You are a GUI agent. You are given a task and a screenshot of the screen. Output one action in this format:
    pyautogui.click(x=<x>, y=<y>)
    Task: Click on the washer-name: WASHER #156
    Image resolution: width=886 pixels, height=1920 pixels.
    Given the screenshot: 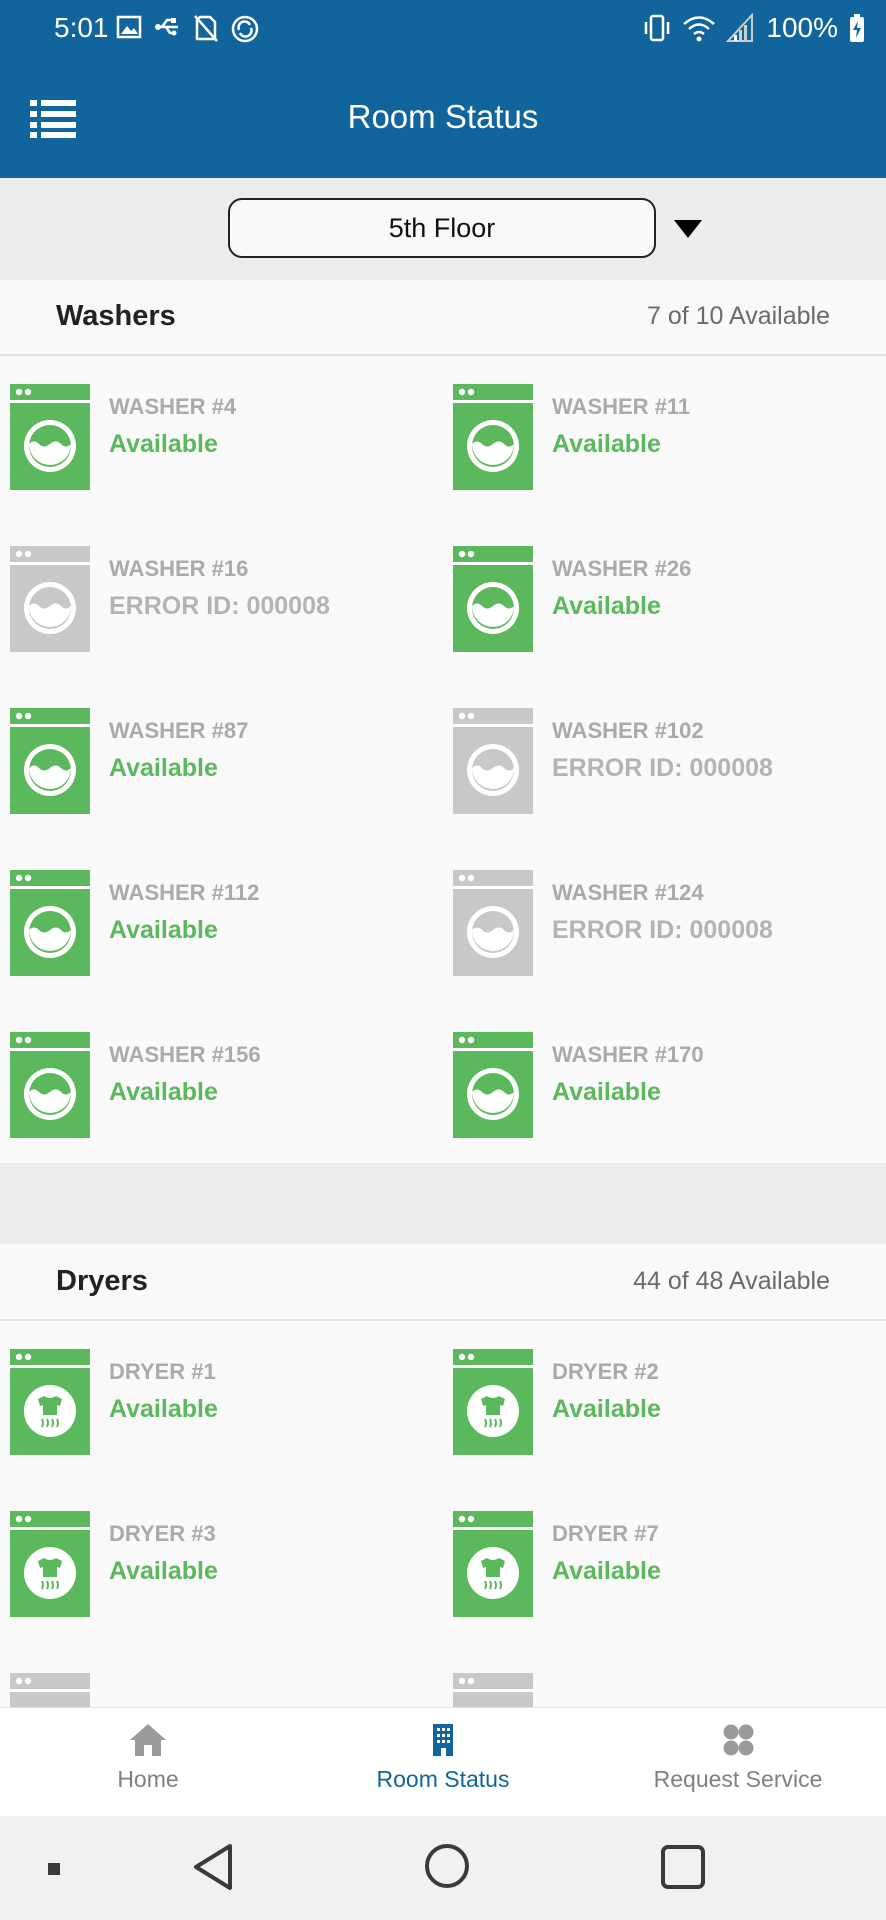 What is the action you would take?
    pyautogui.click(x=185, y=1054)
    